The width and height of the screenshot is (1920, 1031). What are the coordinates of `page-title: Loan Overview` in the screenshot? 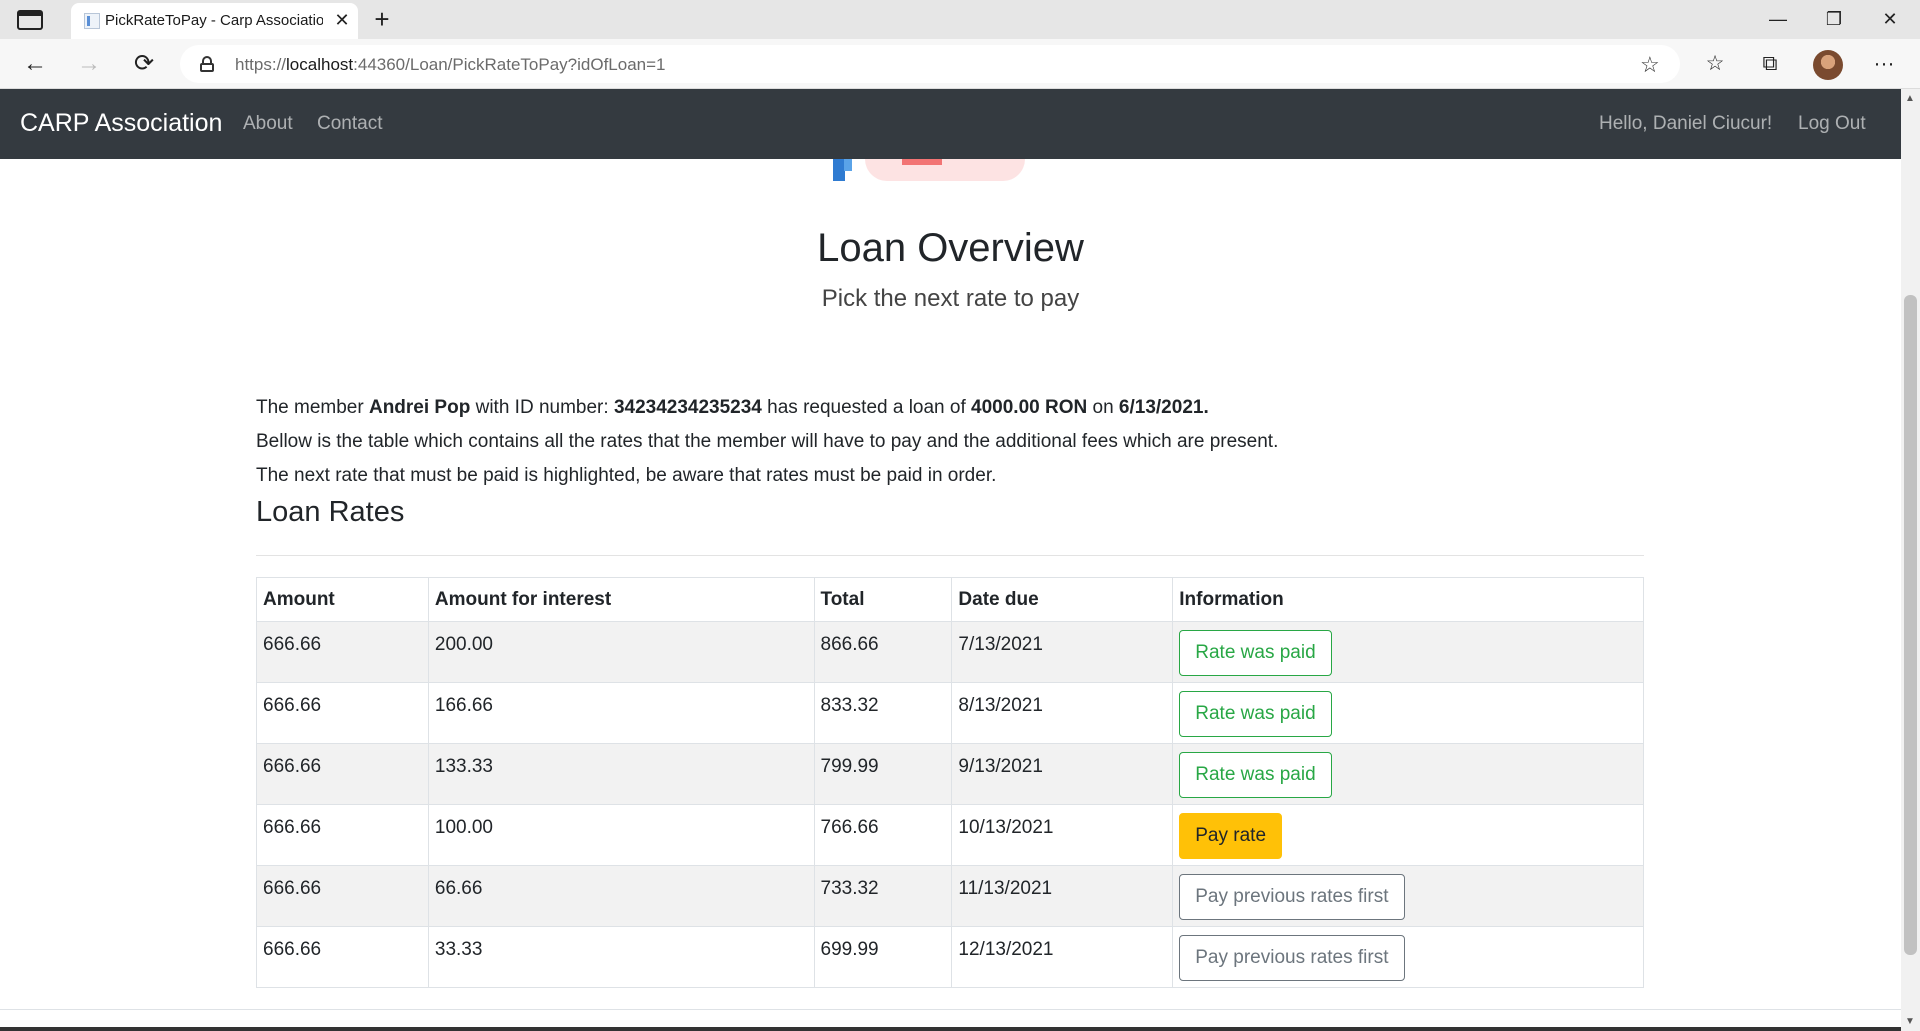 It's located at (950, 248).